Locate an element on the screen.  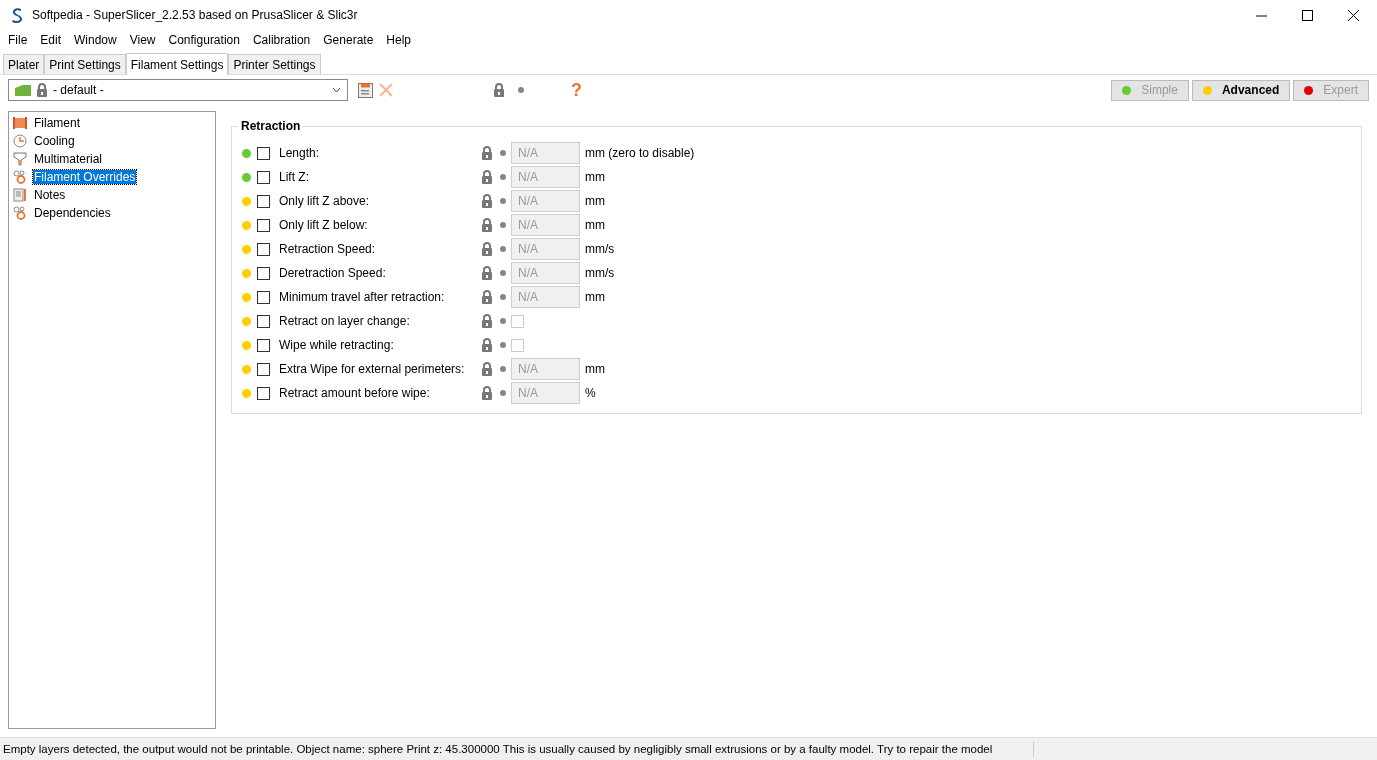
tab: Filament Settings is located at coordinates (177, 64).